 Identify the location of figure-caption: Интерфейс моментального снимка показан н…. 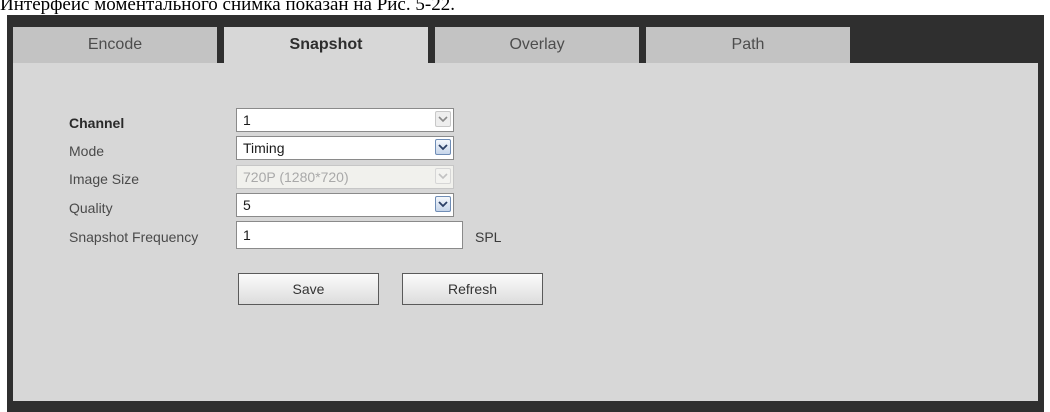
(227, 7).